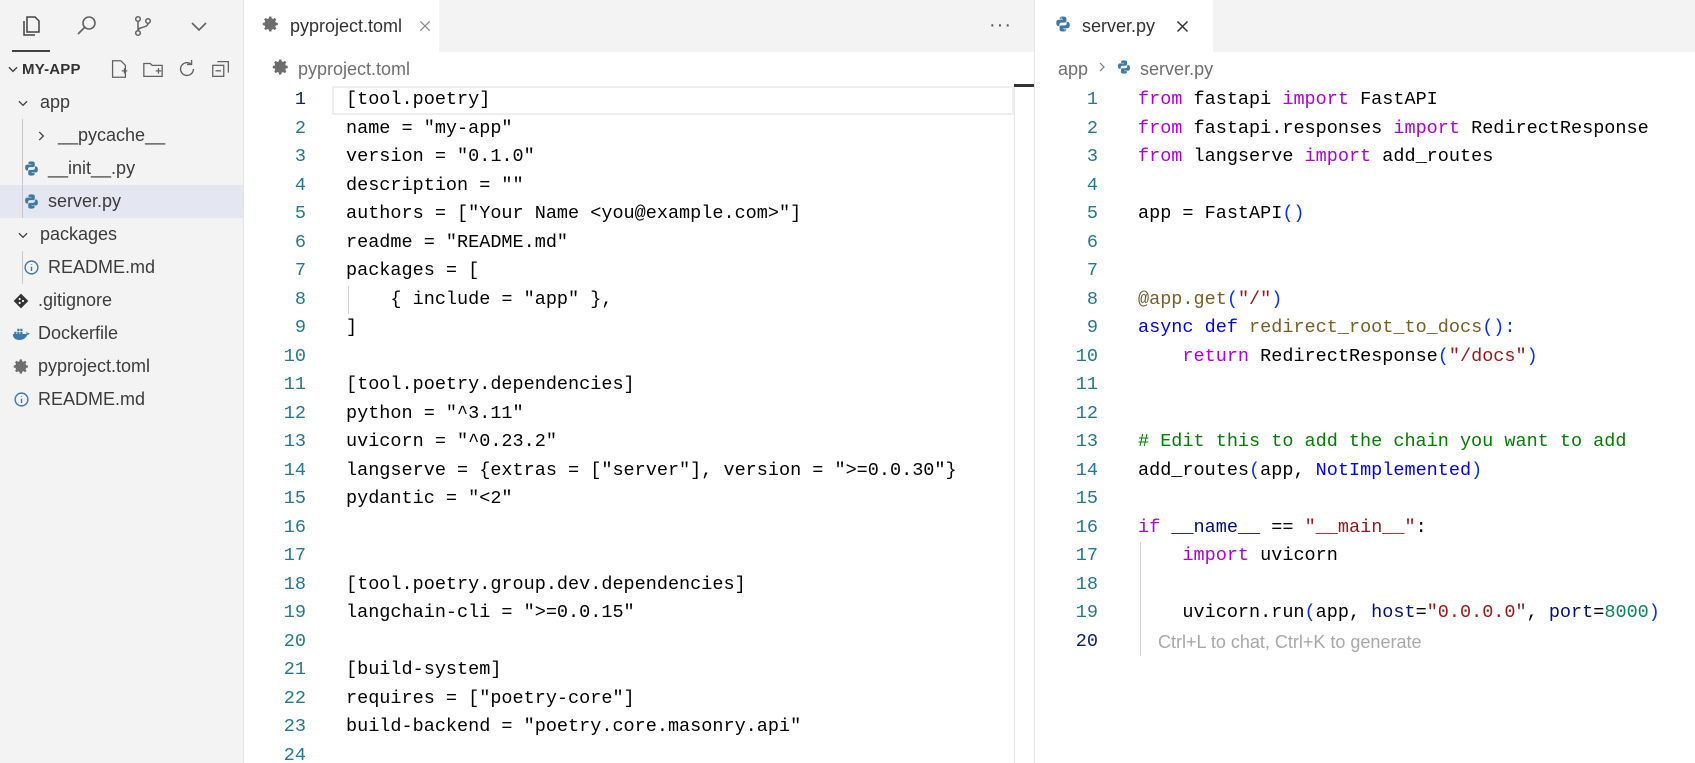 The image size is (1695, 763). I want to click on breadcrumb-item: app, so click(1073, 69).